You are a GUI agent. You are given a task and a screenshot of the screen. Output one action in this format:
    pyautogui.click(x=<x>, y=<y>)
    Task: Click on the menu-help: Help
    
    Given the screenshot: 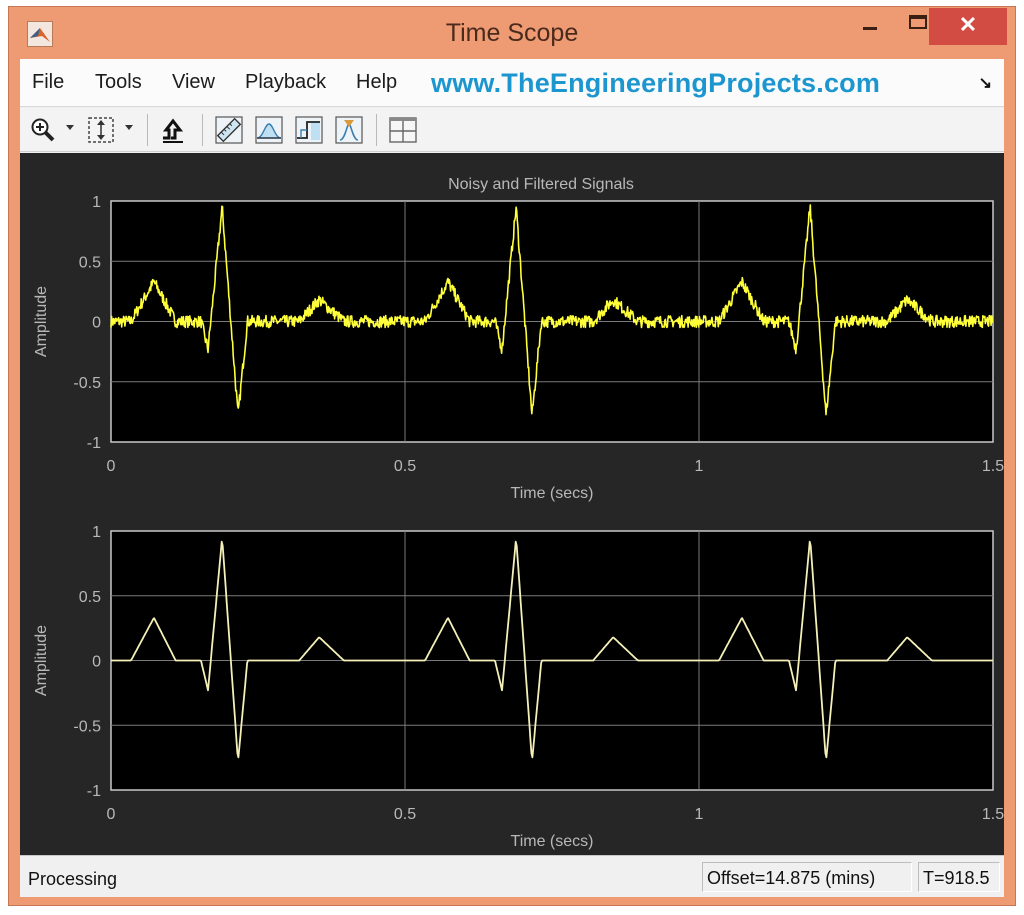 What is the action you would take?
    pyautogui.click(x=376, y=82)
    